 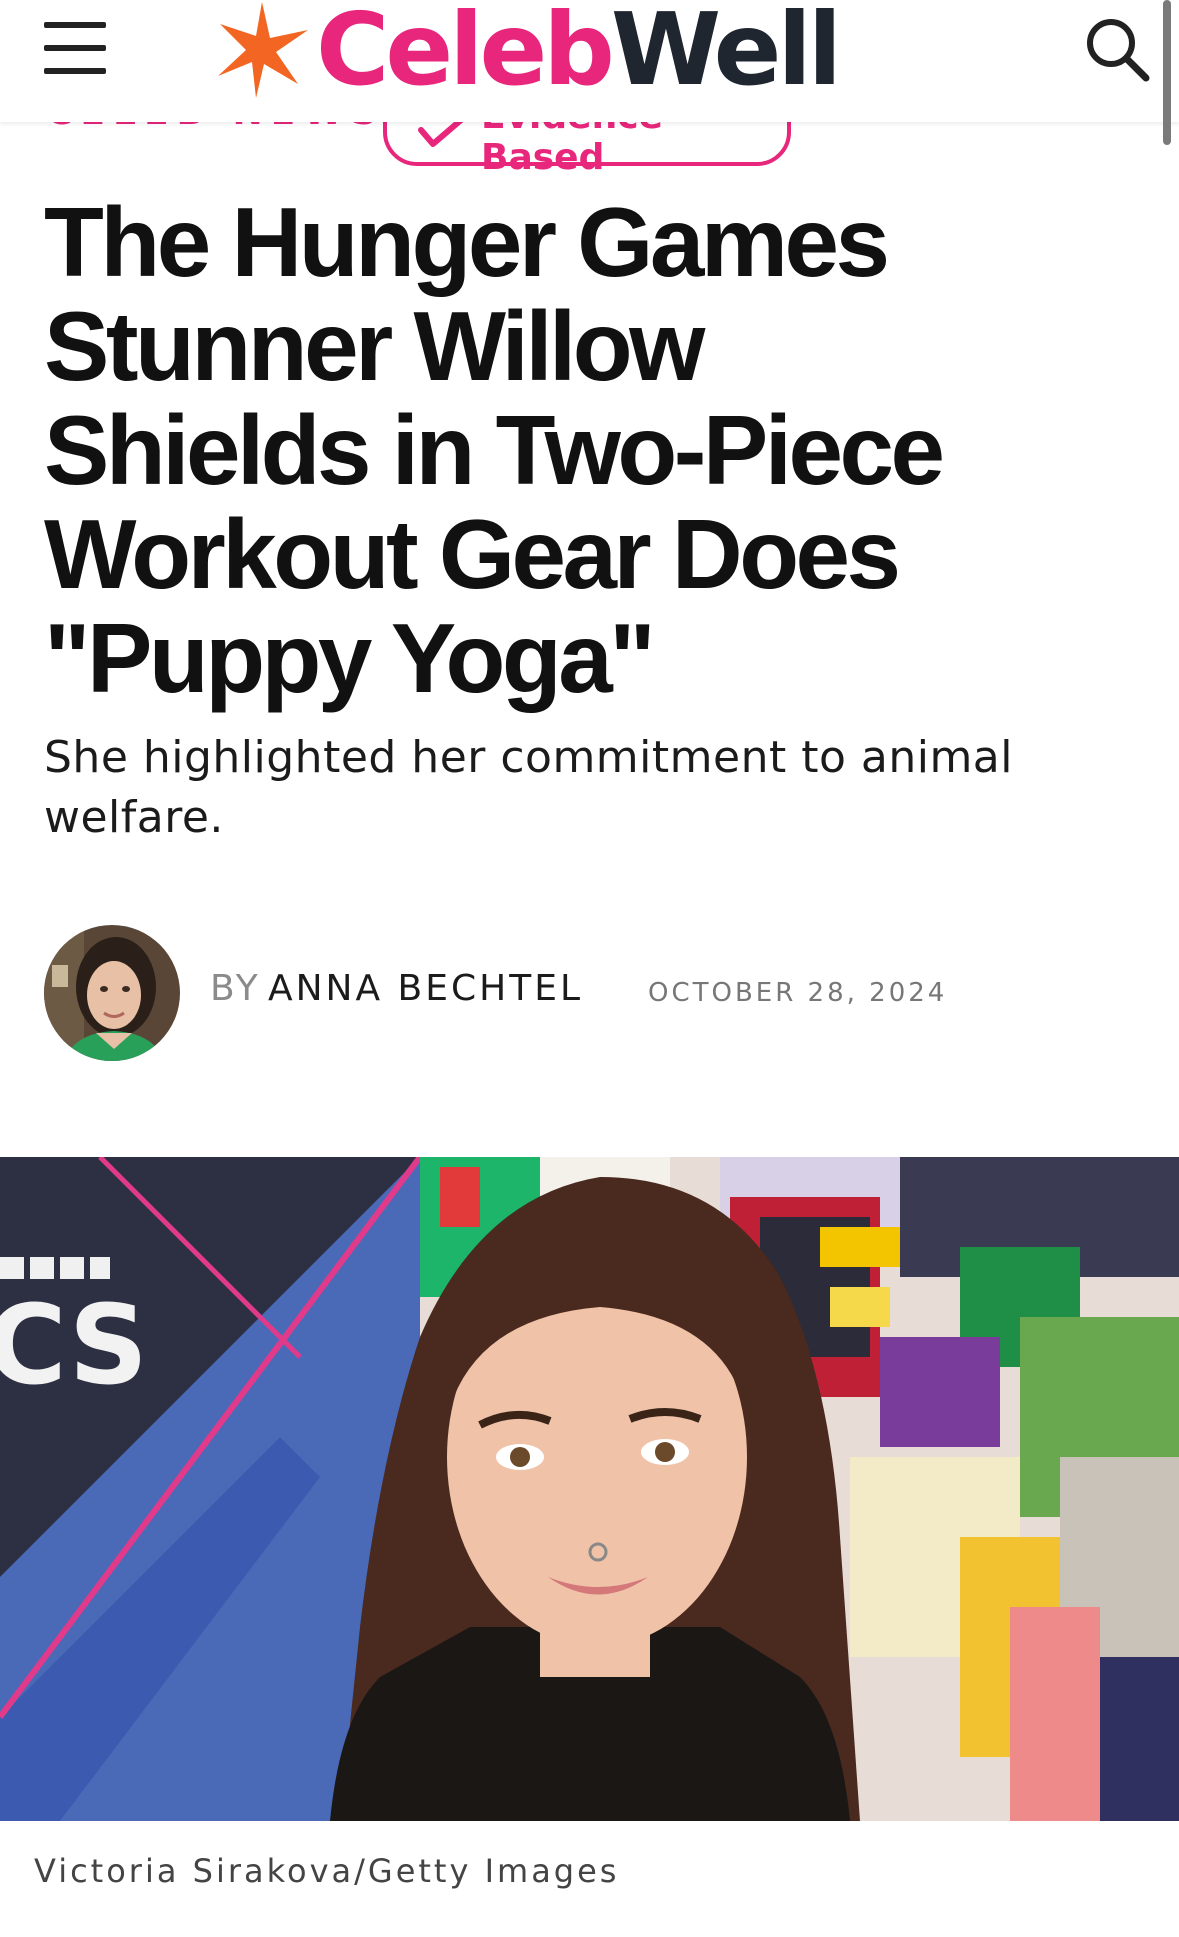 I want to click on star-logo-icon, so click(x=263, y=50).